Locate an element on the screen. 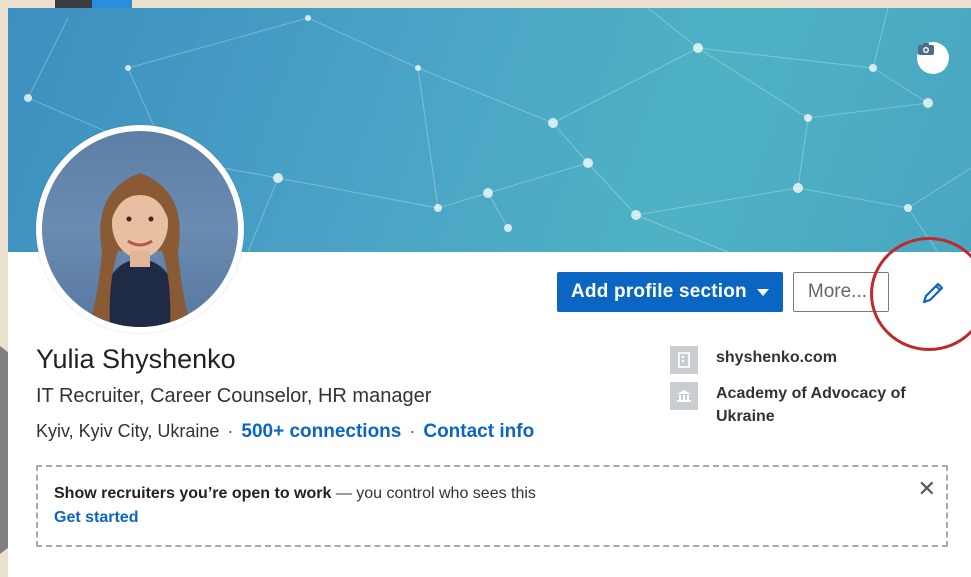  annotation-circle is located at coordinates (920, 294).